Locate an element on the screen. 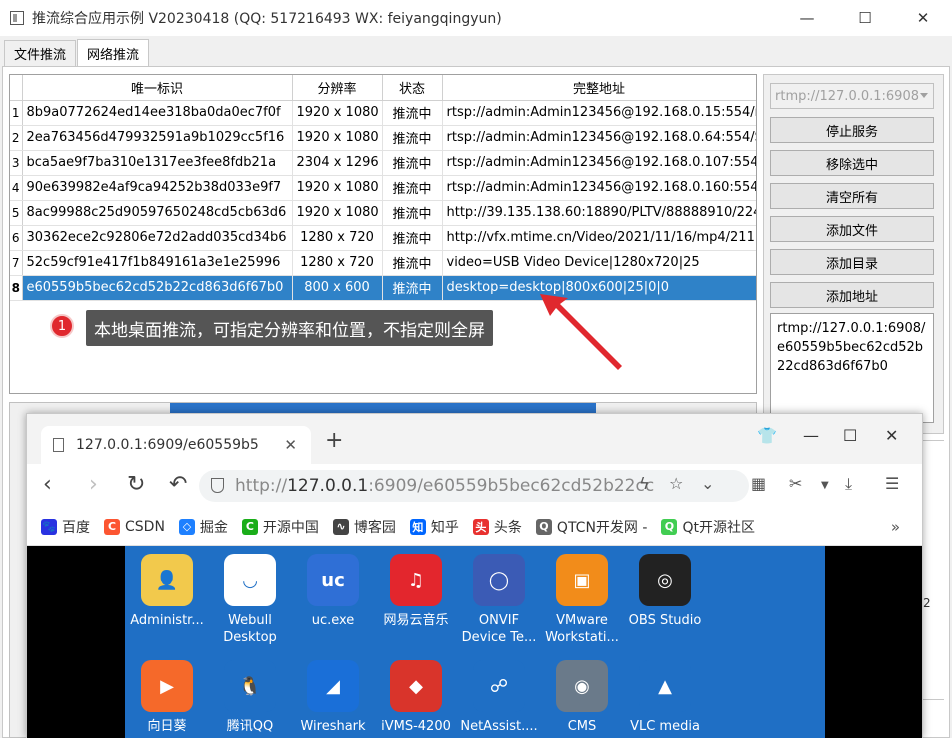 The image size is (952, 738). cell-resolution: 1920 x 1080 is located at coordinates (337, 113).